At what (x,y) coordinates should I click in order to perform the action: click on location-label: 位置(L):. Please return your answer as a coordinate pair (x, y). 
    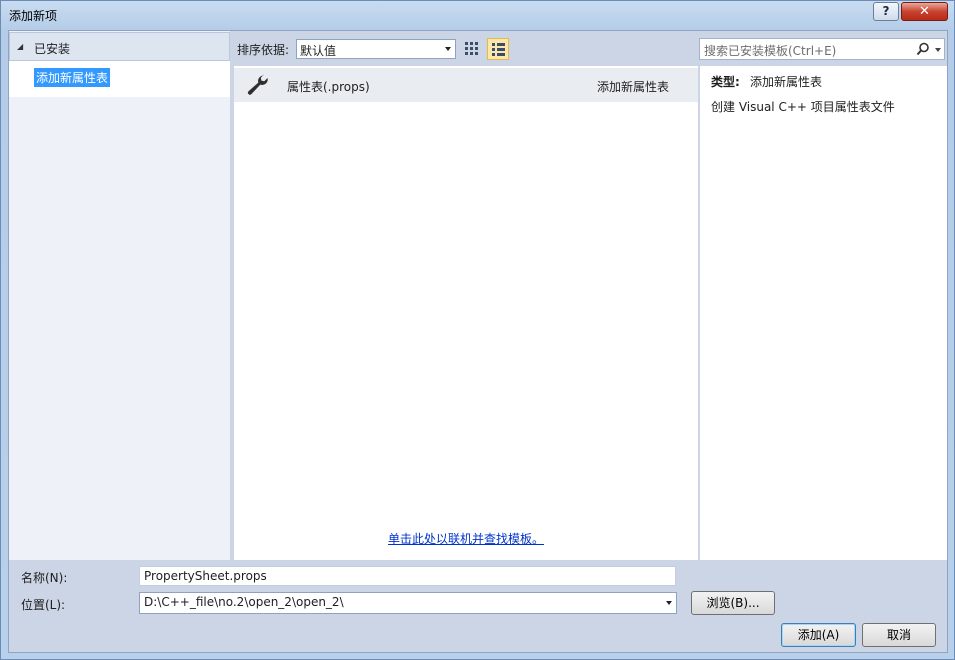
    Looking at the image, I should click on (43, 605).